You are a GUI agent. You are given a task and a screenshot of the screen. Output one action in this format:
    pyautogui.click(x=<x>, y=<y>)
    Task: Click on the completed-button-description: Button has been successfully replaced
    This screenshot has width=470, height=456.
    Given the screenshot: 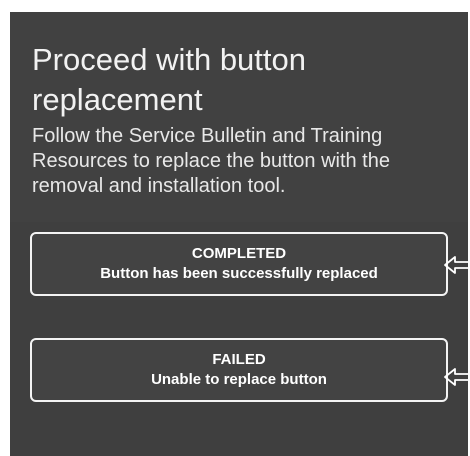 What is the action you would take?
    pyautogui.click(x=239, y=273)
    